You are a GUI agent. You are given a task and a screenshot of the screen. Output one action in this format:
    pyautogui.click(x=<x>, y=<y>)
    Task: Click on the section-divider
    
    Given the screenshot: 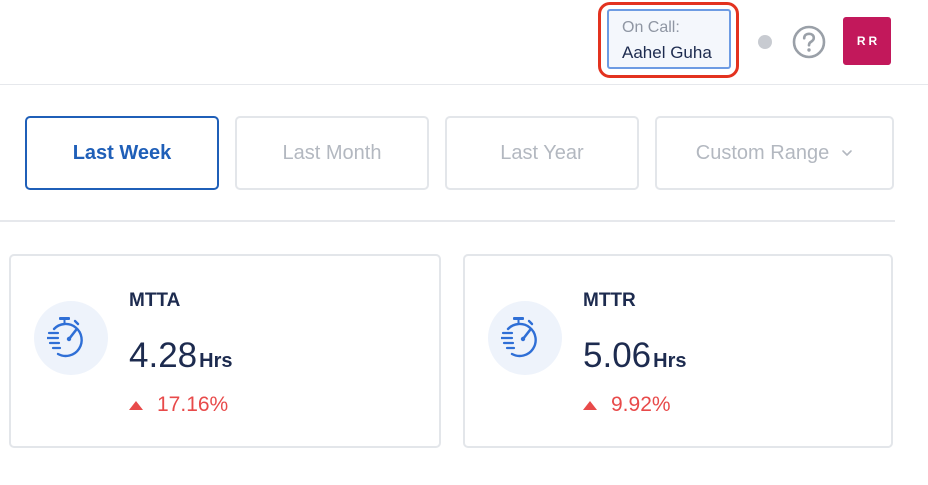 What is the action you would take?
    pyautogui.click(x=447, y=221)
    